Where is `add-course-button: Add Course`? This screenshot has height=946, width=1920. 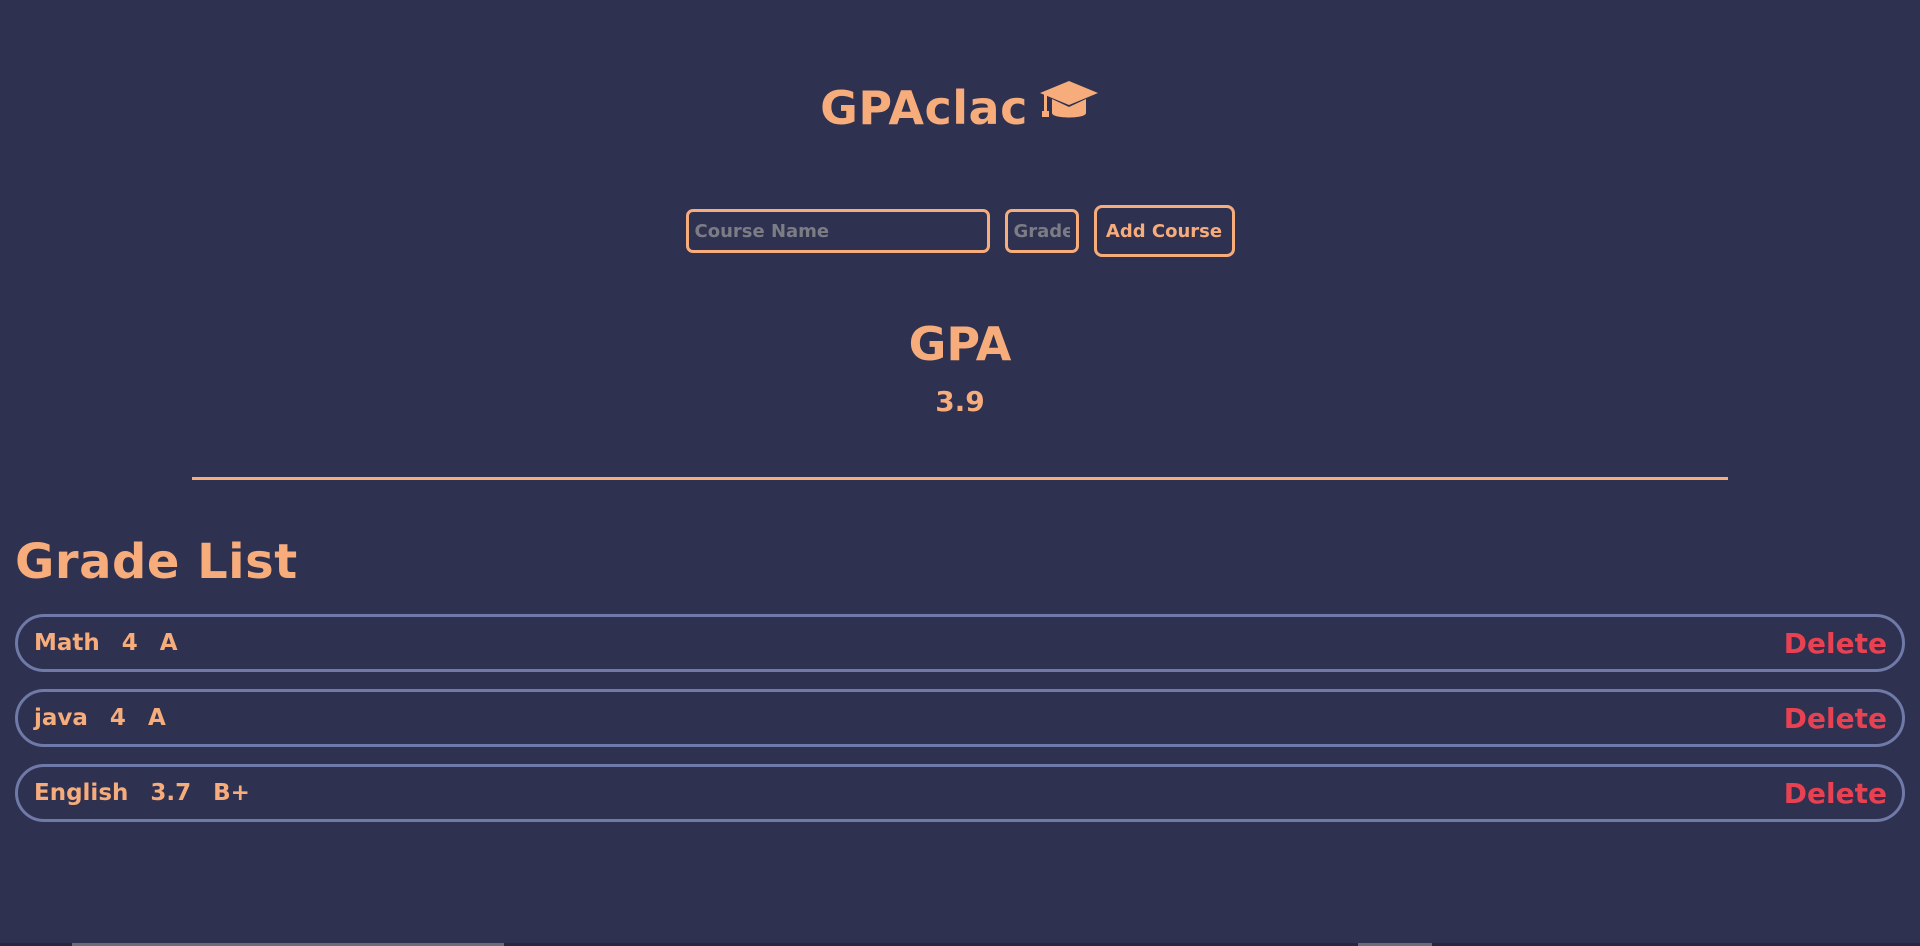
add-course-button: Add Course is located at coordinates (1164, 231).